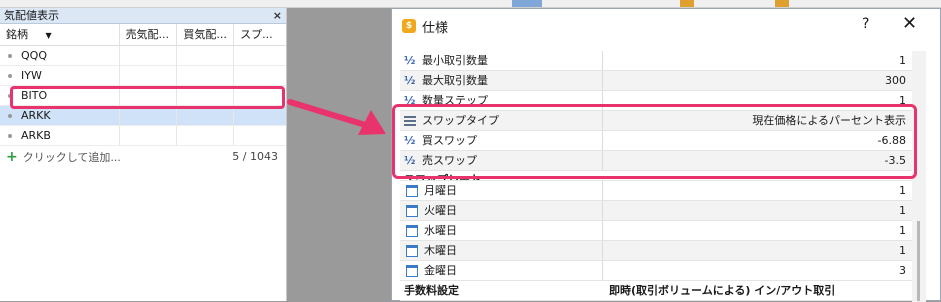 The width and height of the screenshot is (941, 302). What do you see at coordinates (527, 3) in the screenshot?
I see `toolbar-button` at bounding box center [527, 3].